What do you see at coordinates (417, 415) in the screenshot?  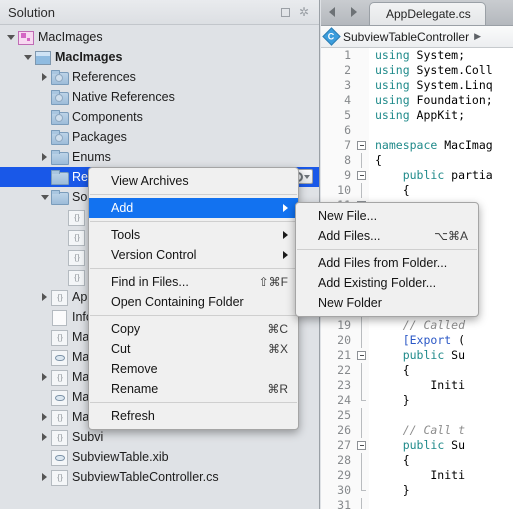 I see `code-line: 25` at bounding box center [417, 415].